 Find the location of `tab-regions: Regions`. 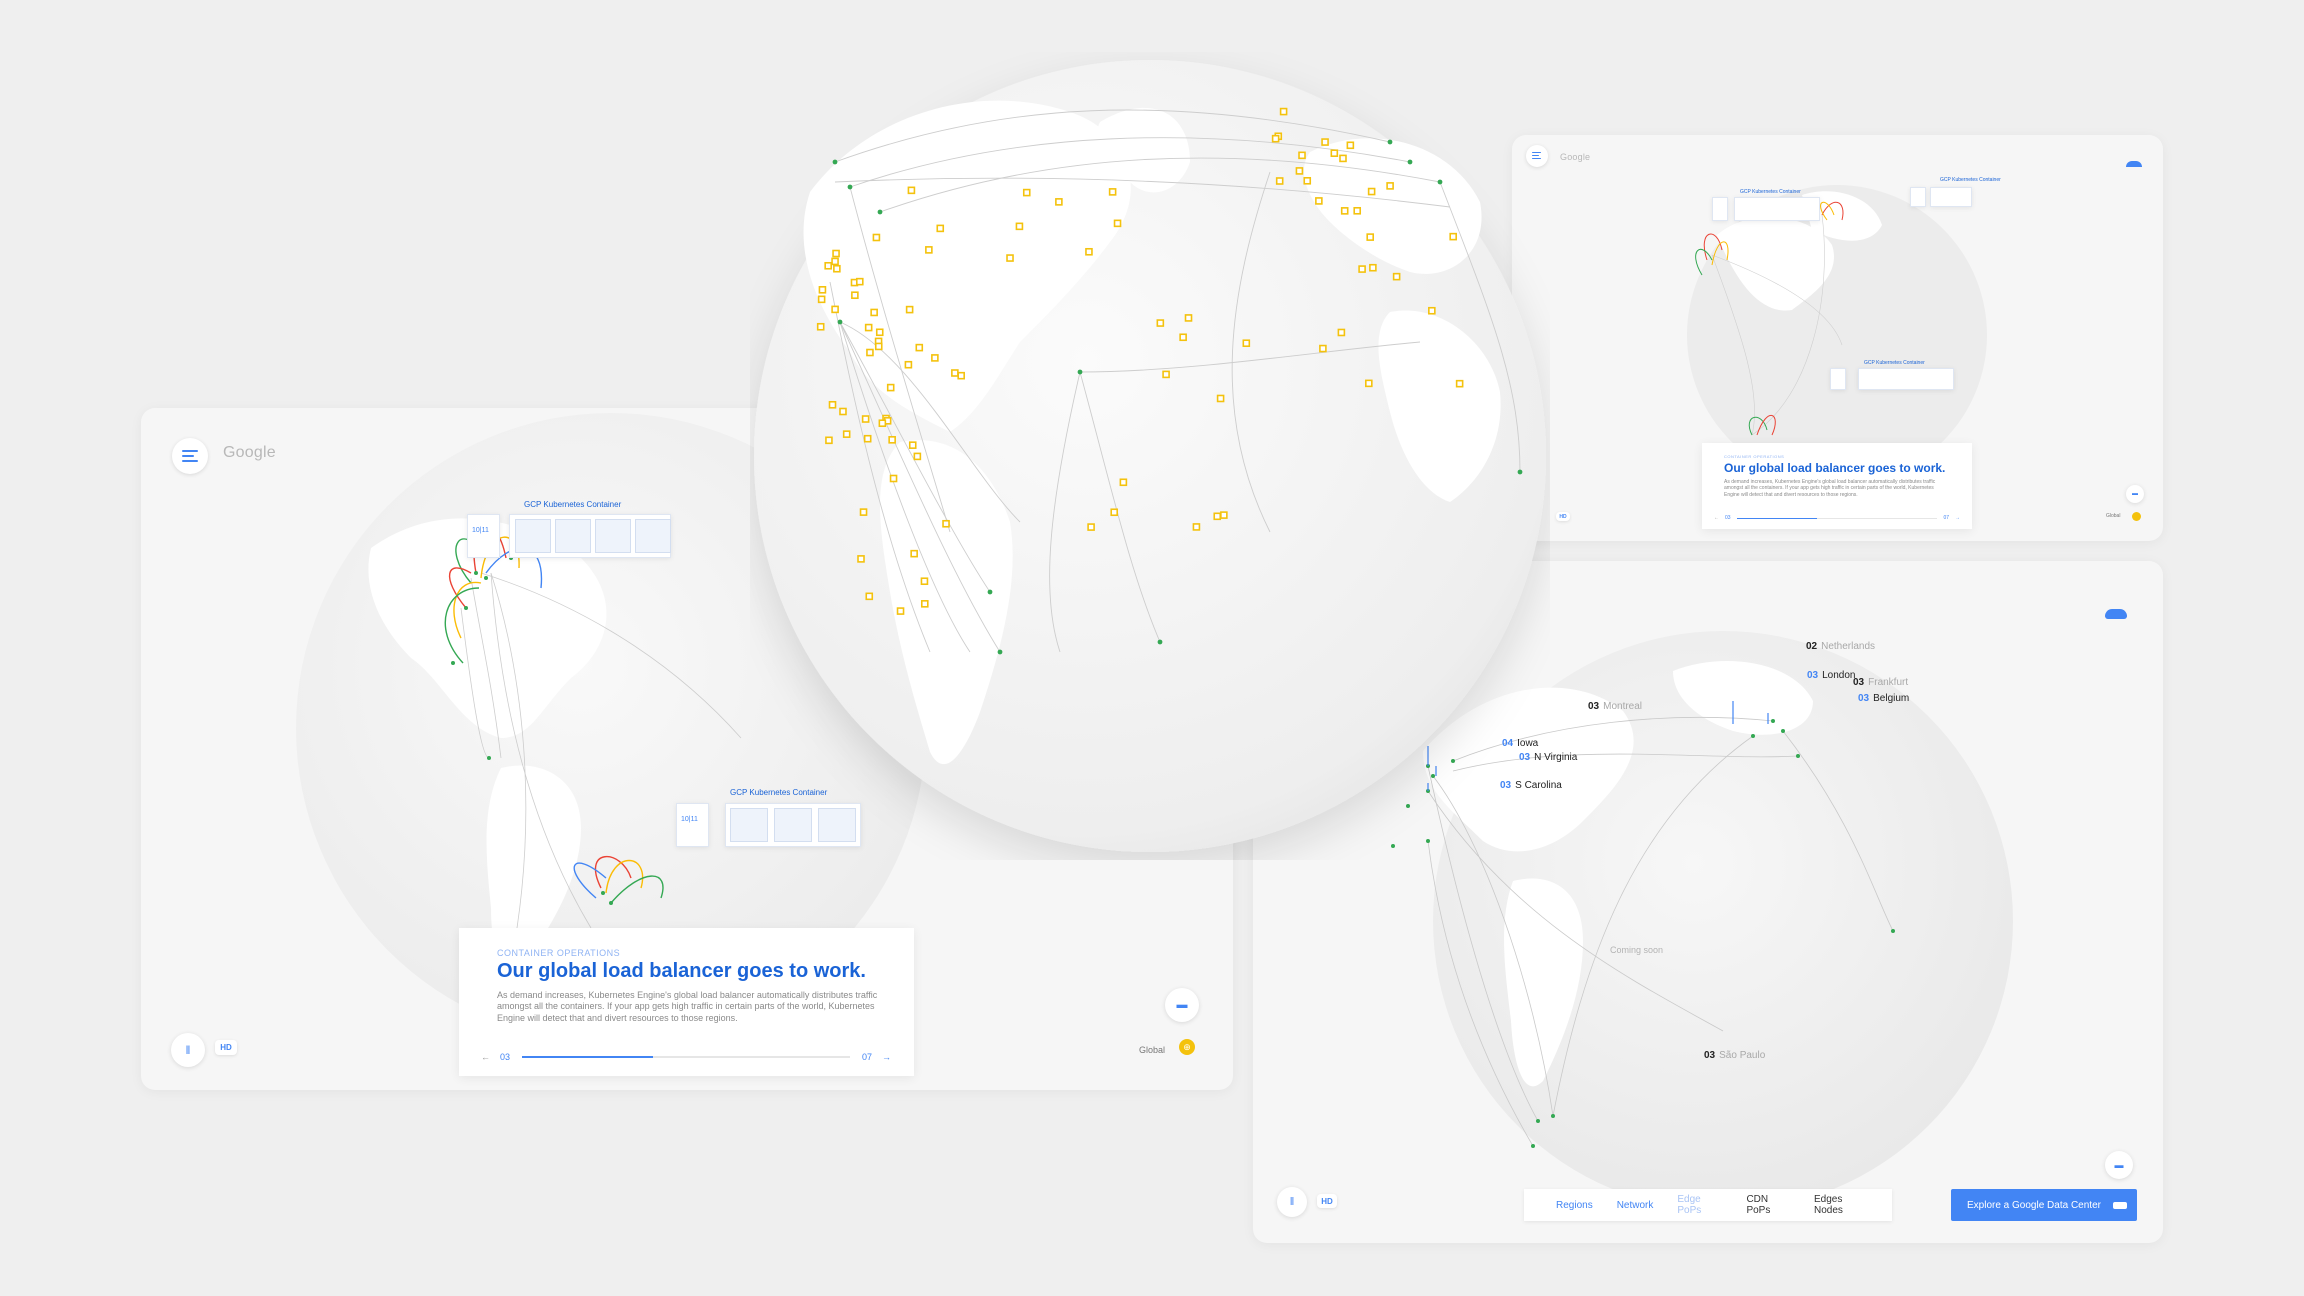

tab-regions: Regions is located at coordinates (1574, 1205).